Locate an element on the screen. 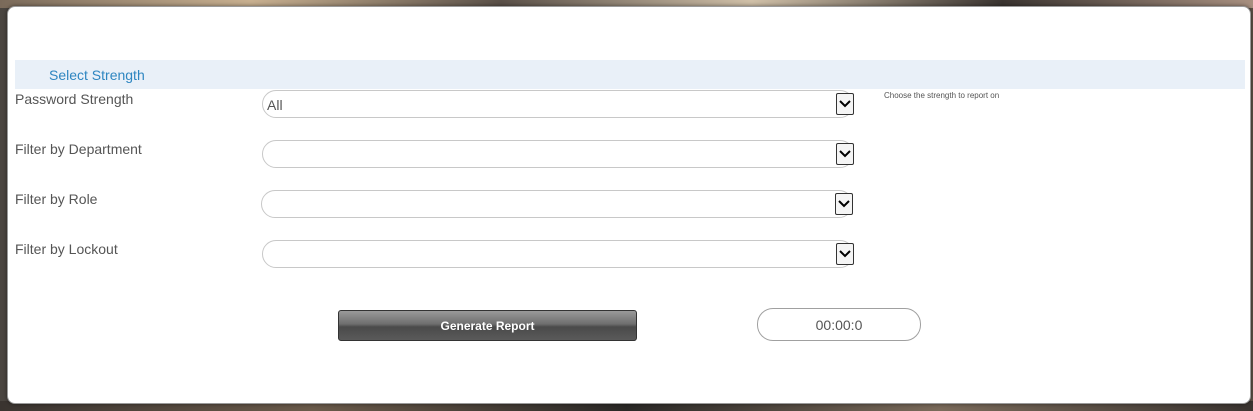 The height and width of the screenshot is (411, 1253). section-title: Select Strength is located at coordinates (97, 75).